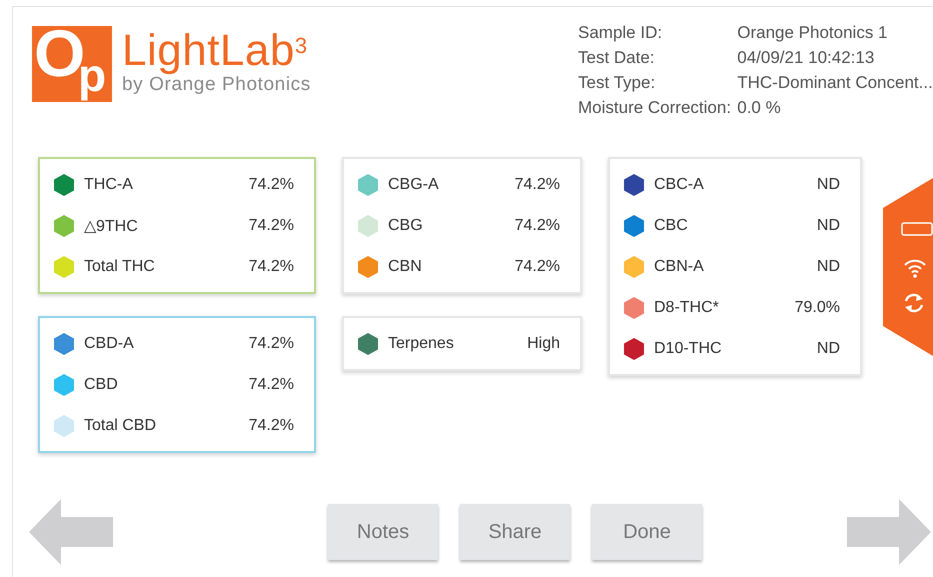 The height and width of the screenshot is (577, 933). What do you see at coordinates (679, 267) in the screenshot?
I see `compound-name: CBN-A` at bounding box center [679, 267].